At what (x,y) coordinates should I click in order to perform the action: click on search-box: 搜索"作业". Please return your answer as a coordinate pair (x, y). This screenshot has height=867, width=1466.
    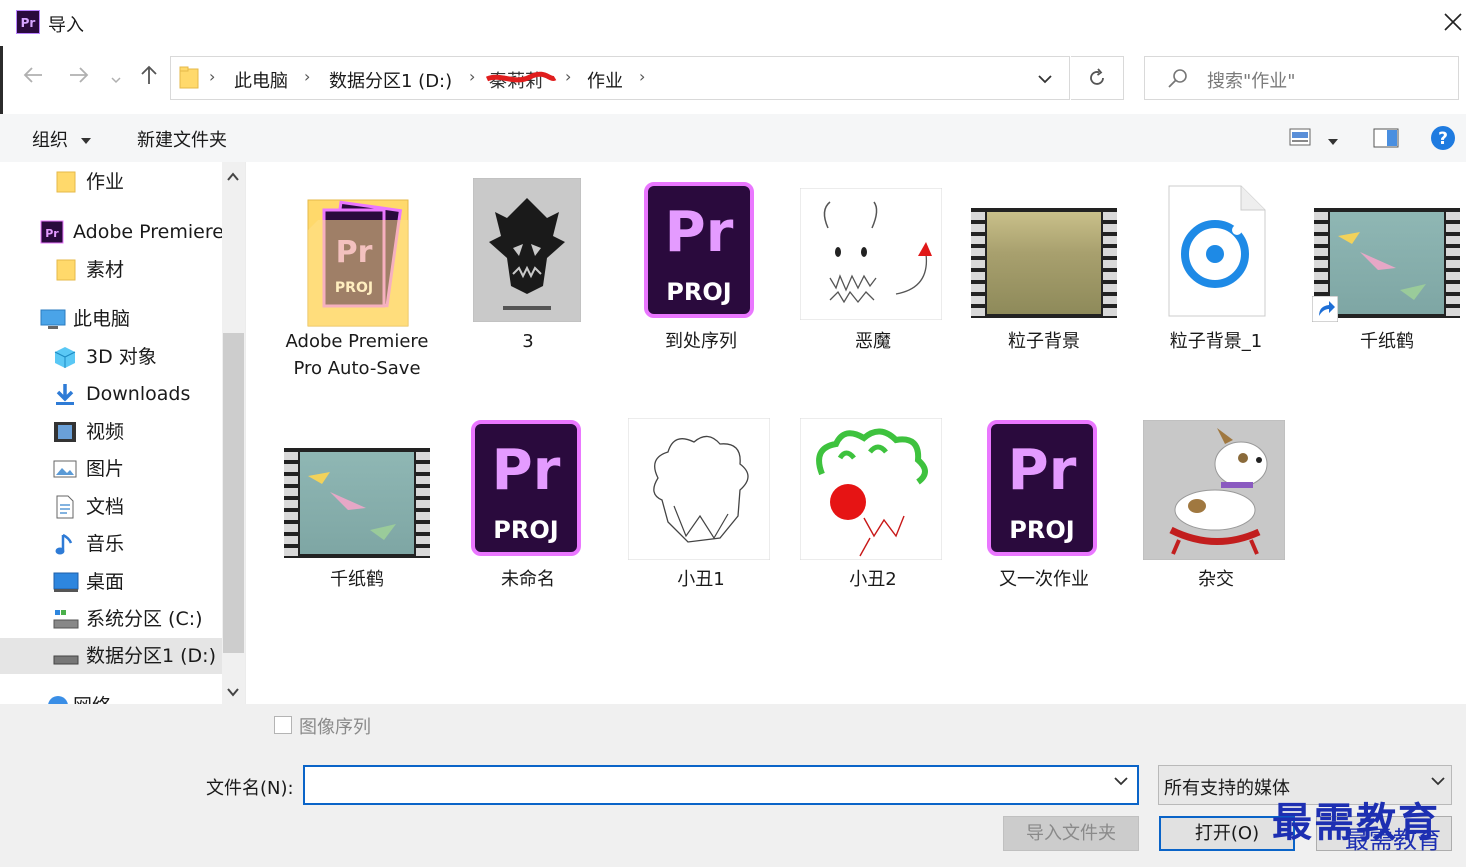
    Looking at the image, I should click on (1301, 78).